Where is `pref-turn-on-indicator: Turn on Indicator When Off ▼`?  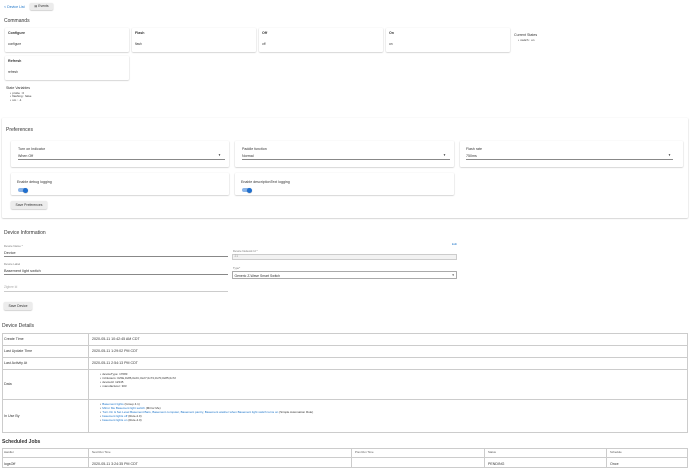 pref-turn-on-indicator: Turn on Indicator When Off ▼ is located at coordinates (120, 154).